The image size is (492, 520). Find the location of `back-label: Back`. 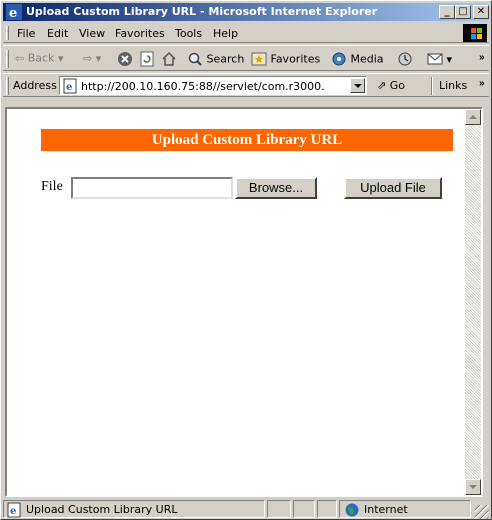

back-label: Back is located at coordinates (41, 58).